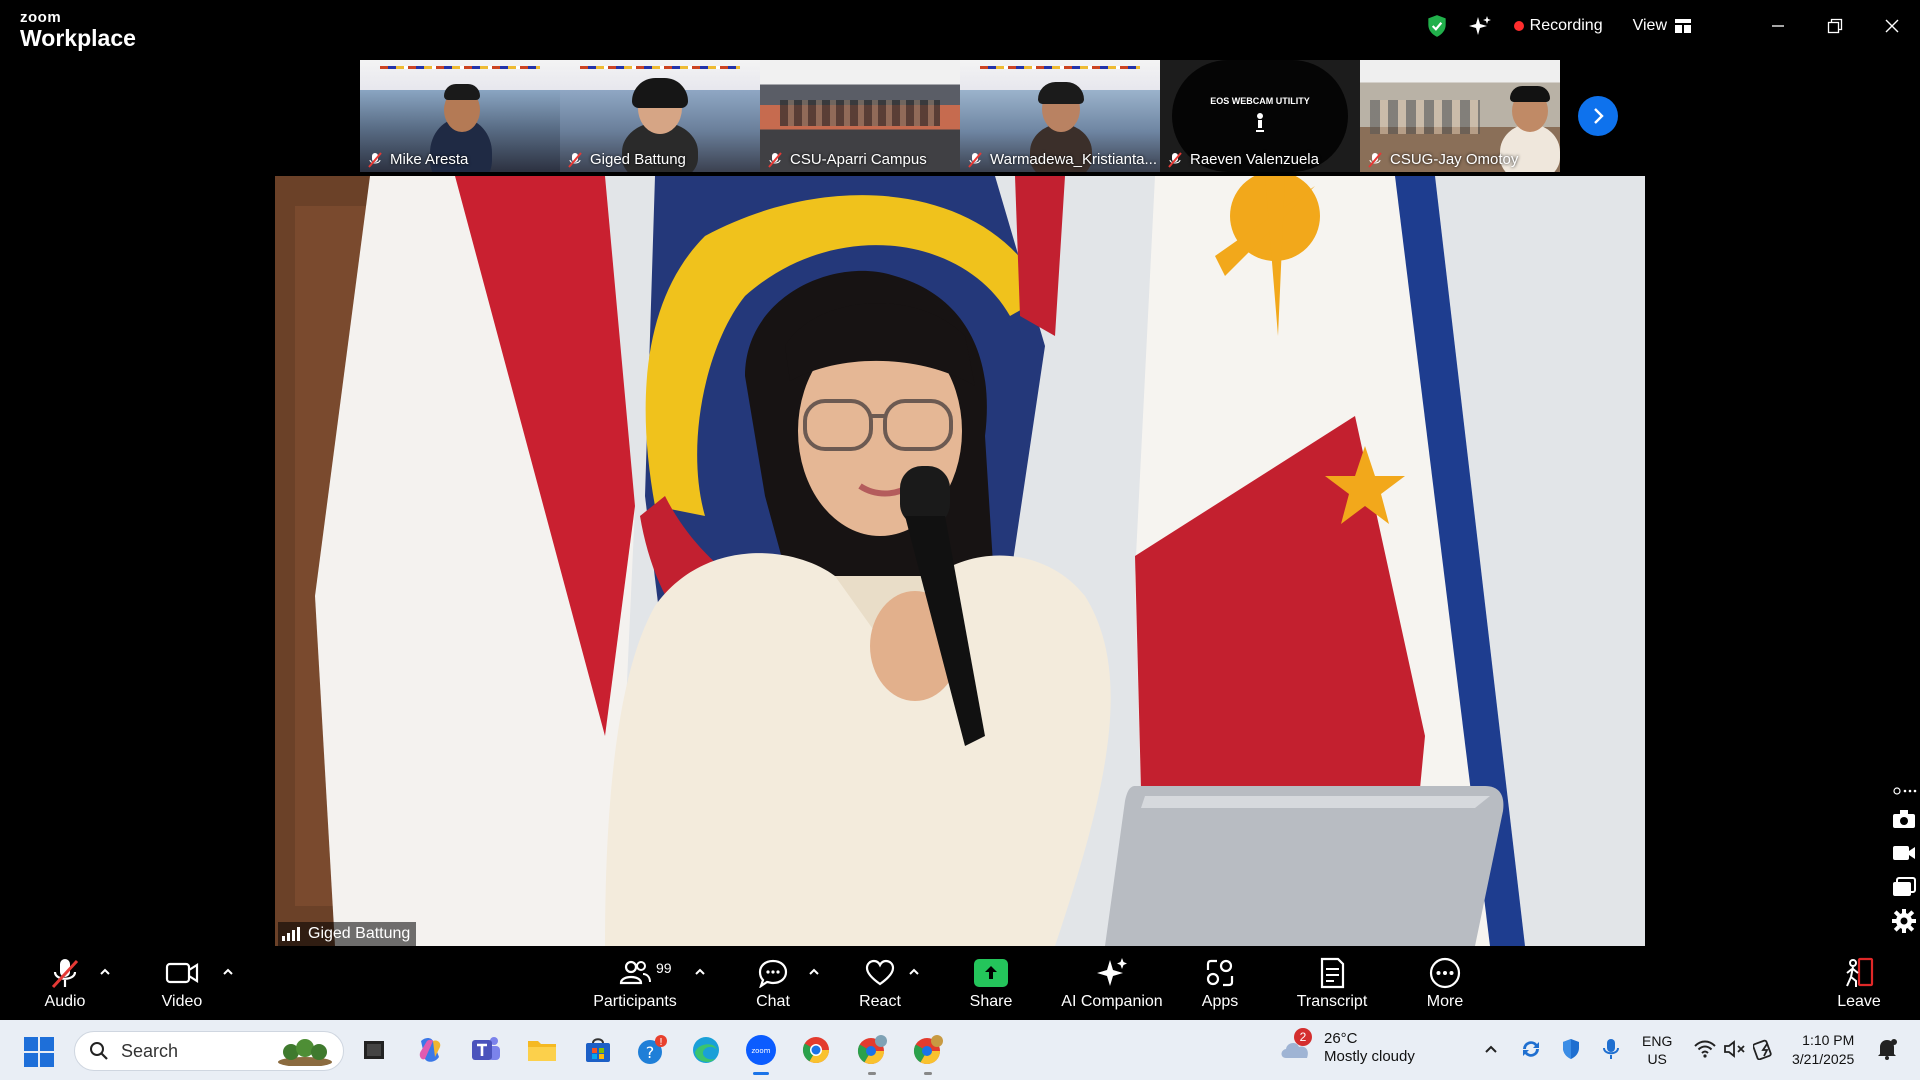  Describe the element at coordinates (991, 1001) in the screenshot. I see `share-label: Share` at that location.